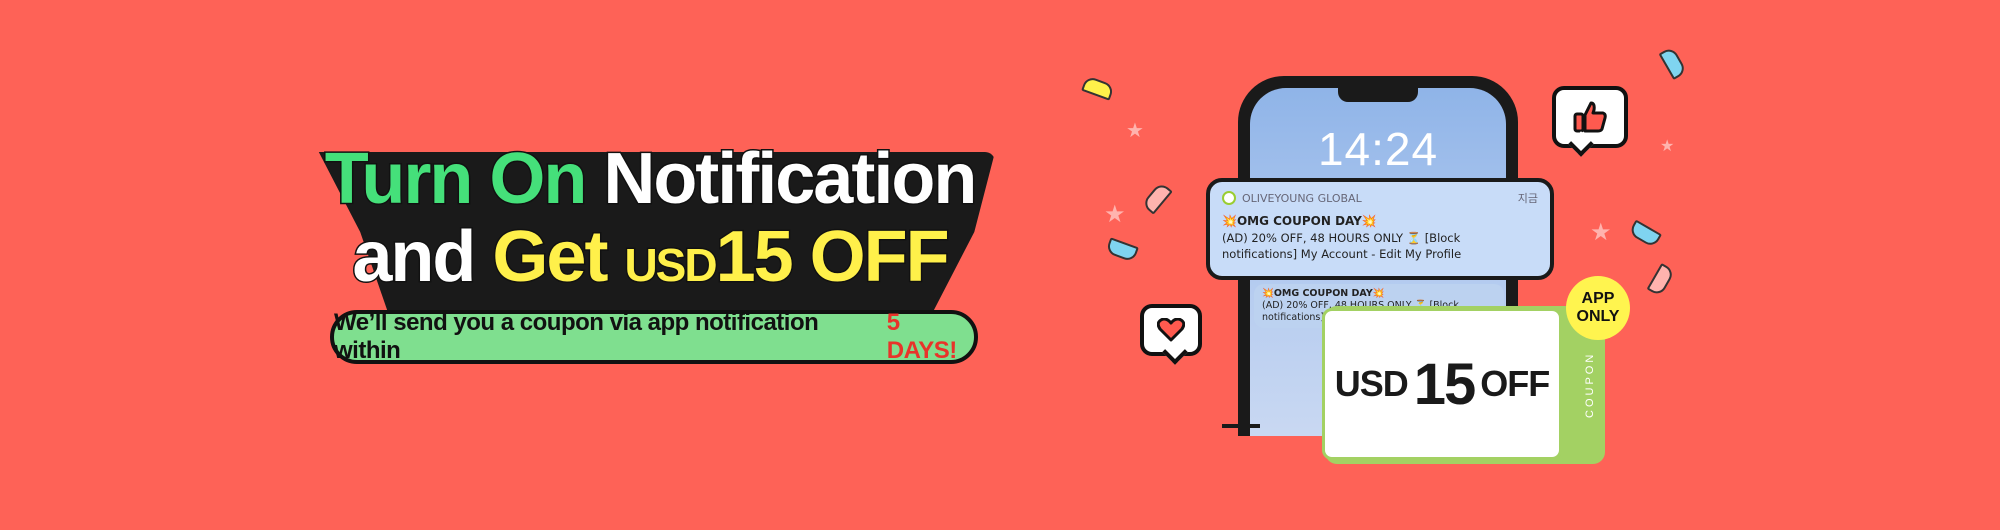 The width and height of the screenshot is (2000, 530). I want to click on coupon-amount: 15, so click(1444, 384).